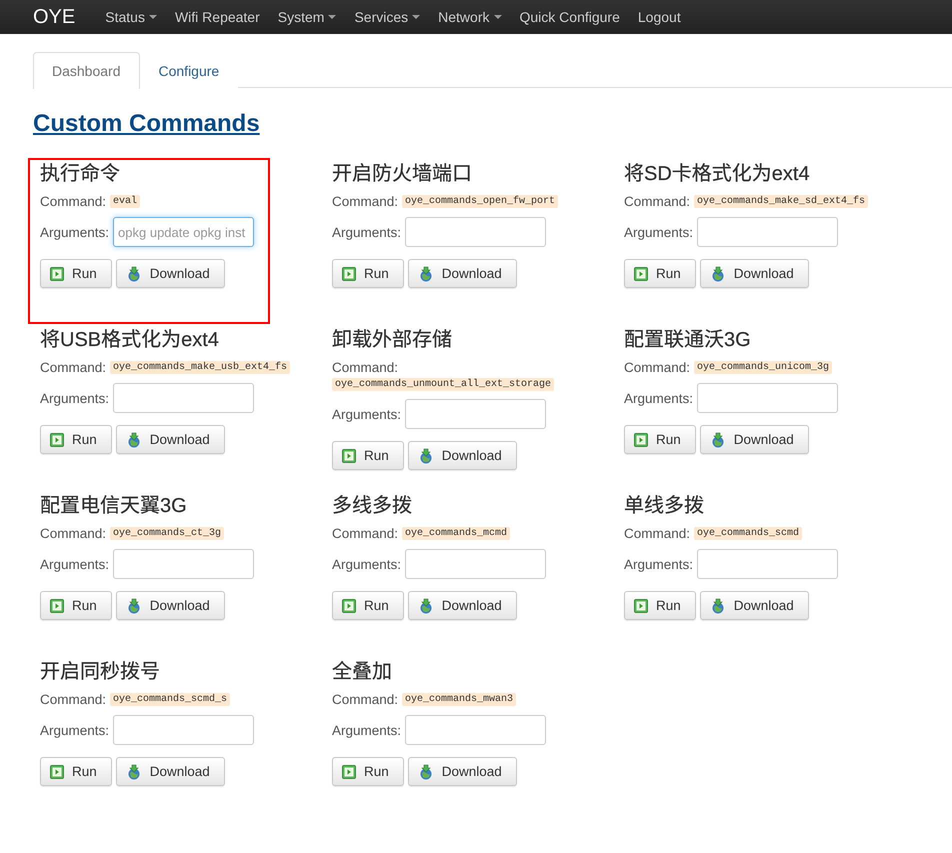 The image size is (952, 853). I want to click on page-title: Custom Commands, so click(146, 123).